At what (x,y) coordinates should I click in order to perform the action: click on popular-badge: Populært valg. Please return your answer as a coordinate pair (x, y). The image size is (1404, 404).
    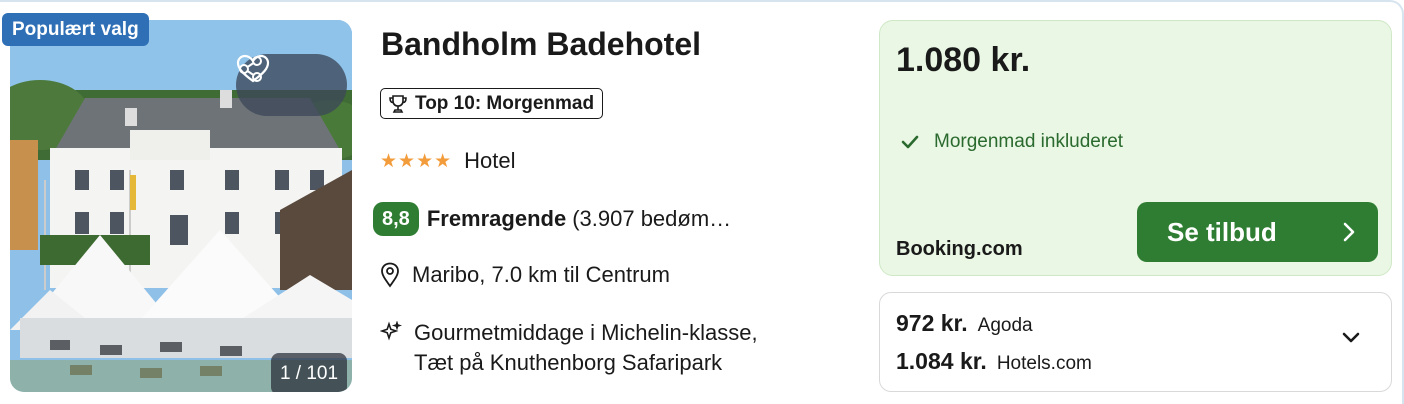
    Looking at the image, I should click on (75, 29).